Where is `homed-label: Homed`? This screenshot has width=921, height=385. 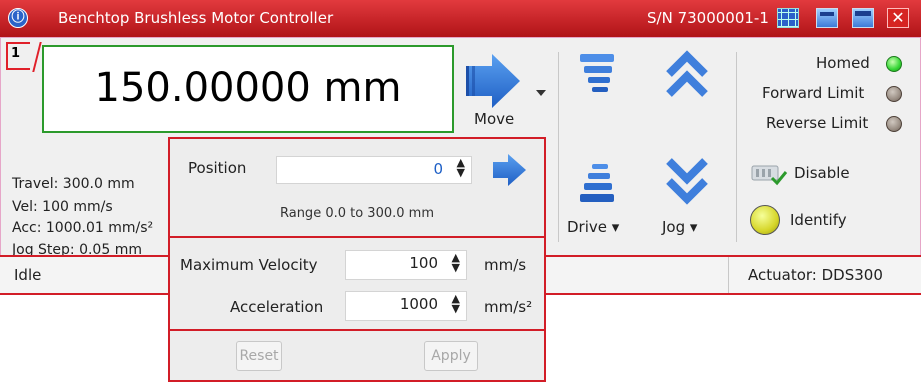
homed-label: Homed is located at coordinates (843, 63).